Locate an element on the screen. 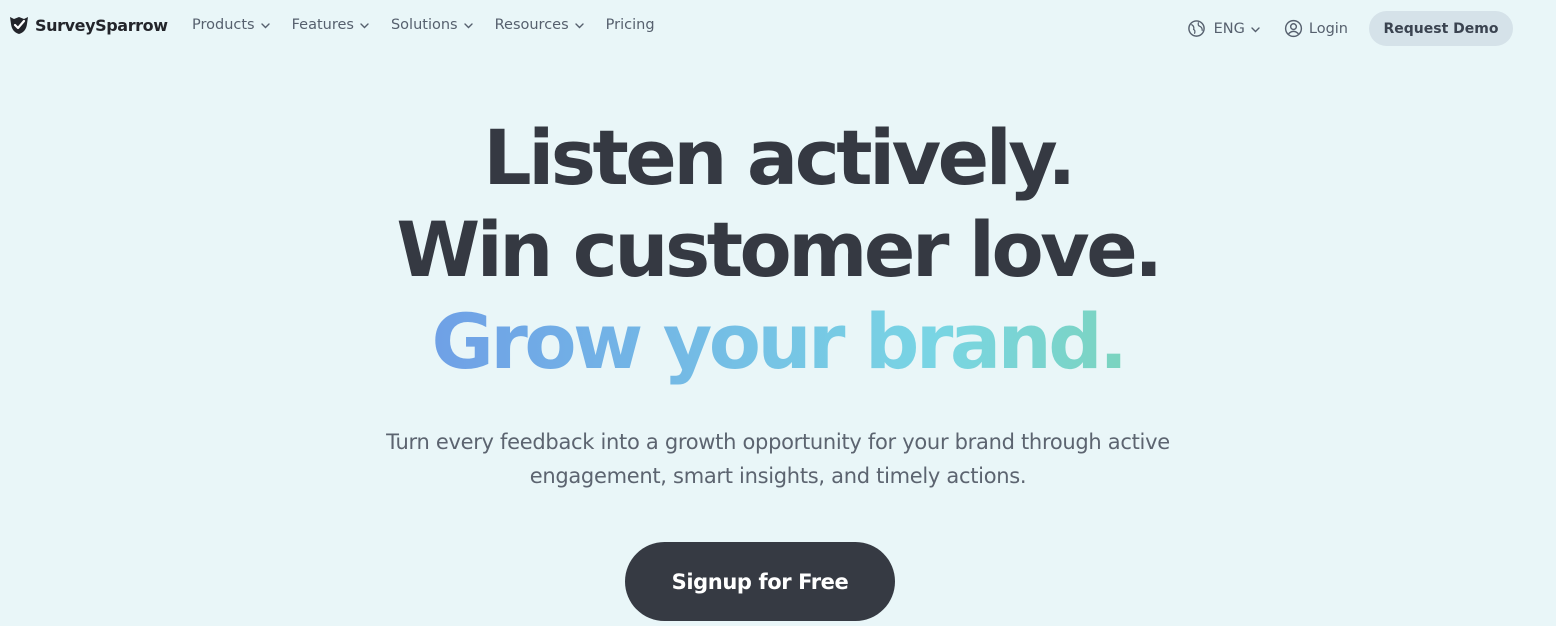  nav-item-label: Features is located at coordinates (322, 25).